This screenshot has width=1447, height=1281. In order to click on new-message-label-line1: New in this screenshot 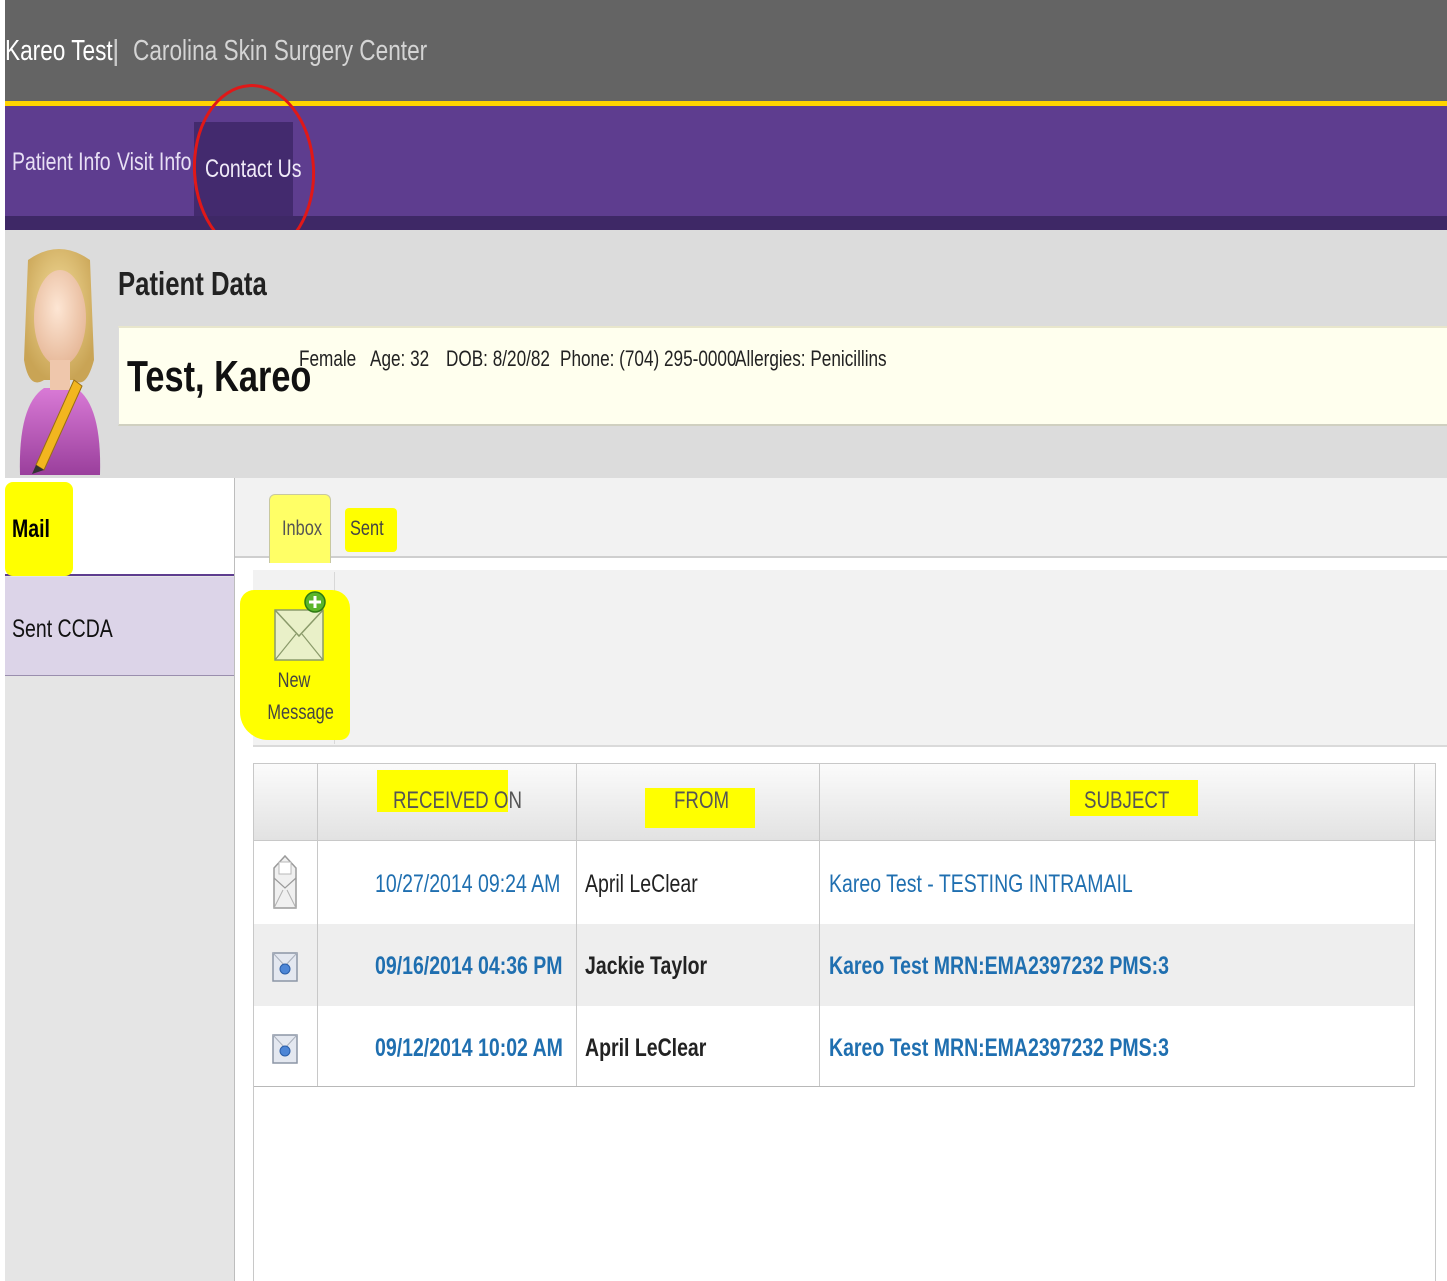, I will do `click(294, 681)`.